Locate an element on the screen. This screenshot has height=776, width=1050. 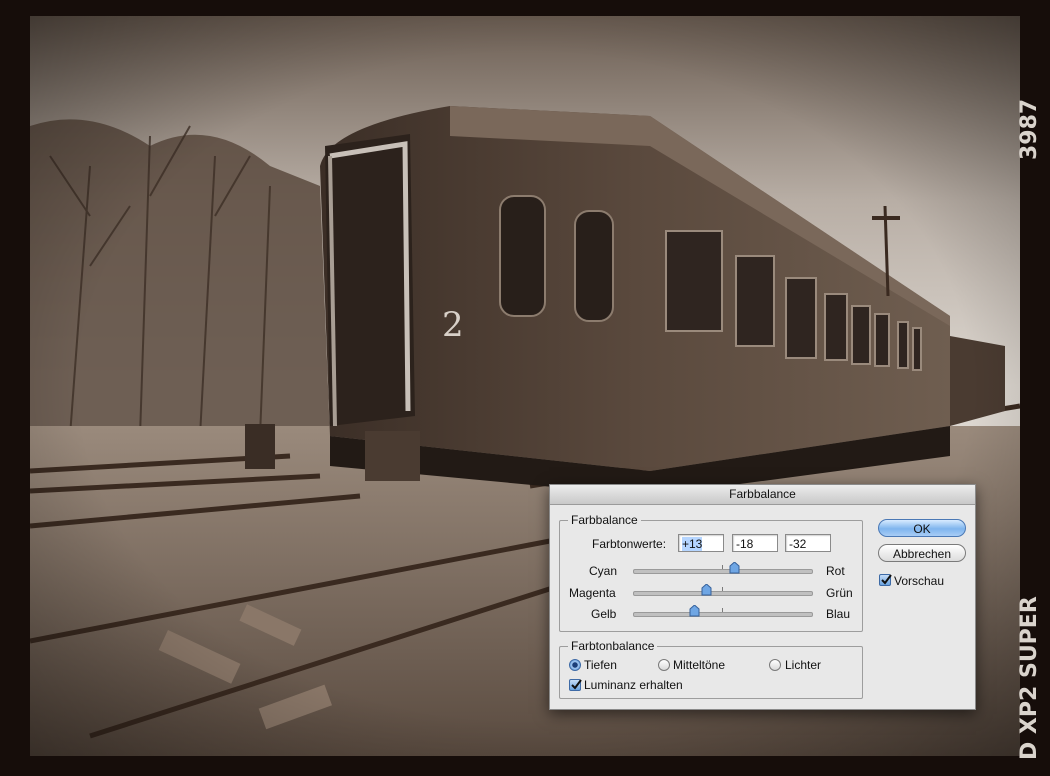
preserve-luminosity-label: Luminanz erhalten is located at coordinates (633, 685).